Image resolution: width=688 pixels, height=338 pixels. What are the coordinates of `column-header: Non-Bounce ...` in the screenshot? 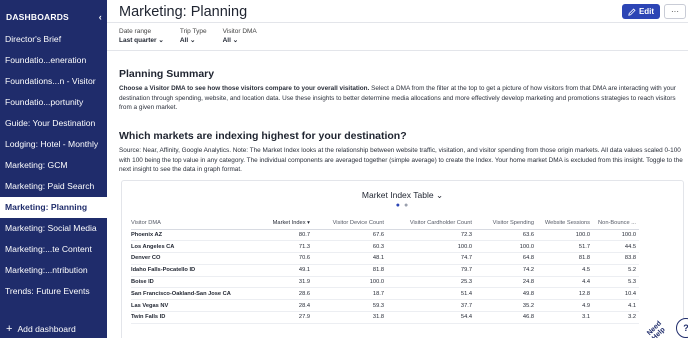 It's located at (616, 223).